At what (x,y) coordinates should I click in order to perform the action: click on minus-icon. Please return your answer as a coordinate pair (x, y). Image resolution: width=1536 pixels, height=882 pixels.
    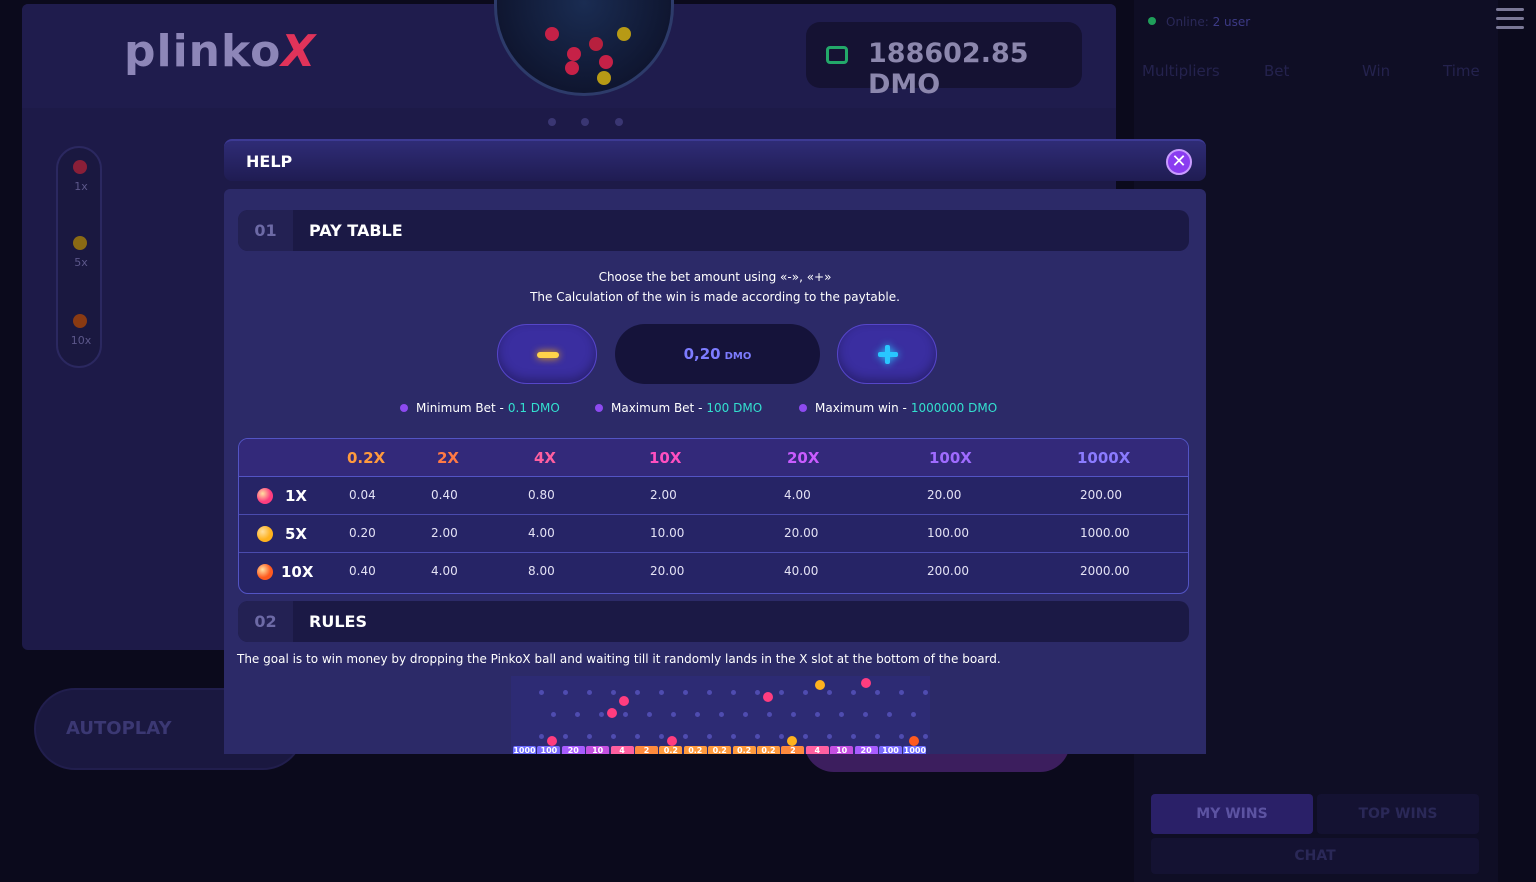
    Looking at the image, I should click on (548, 355).